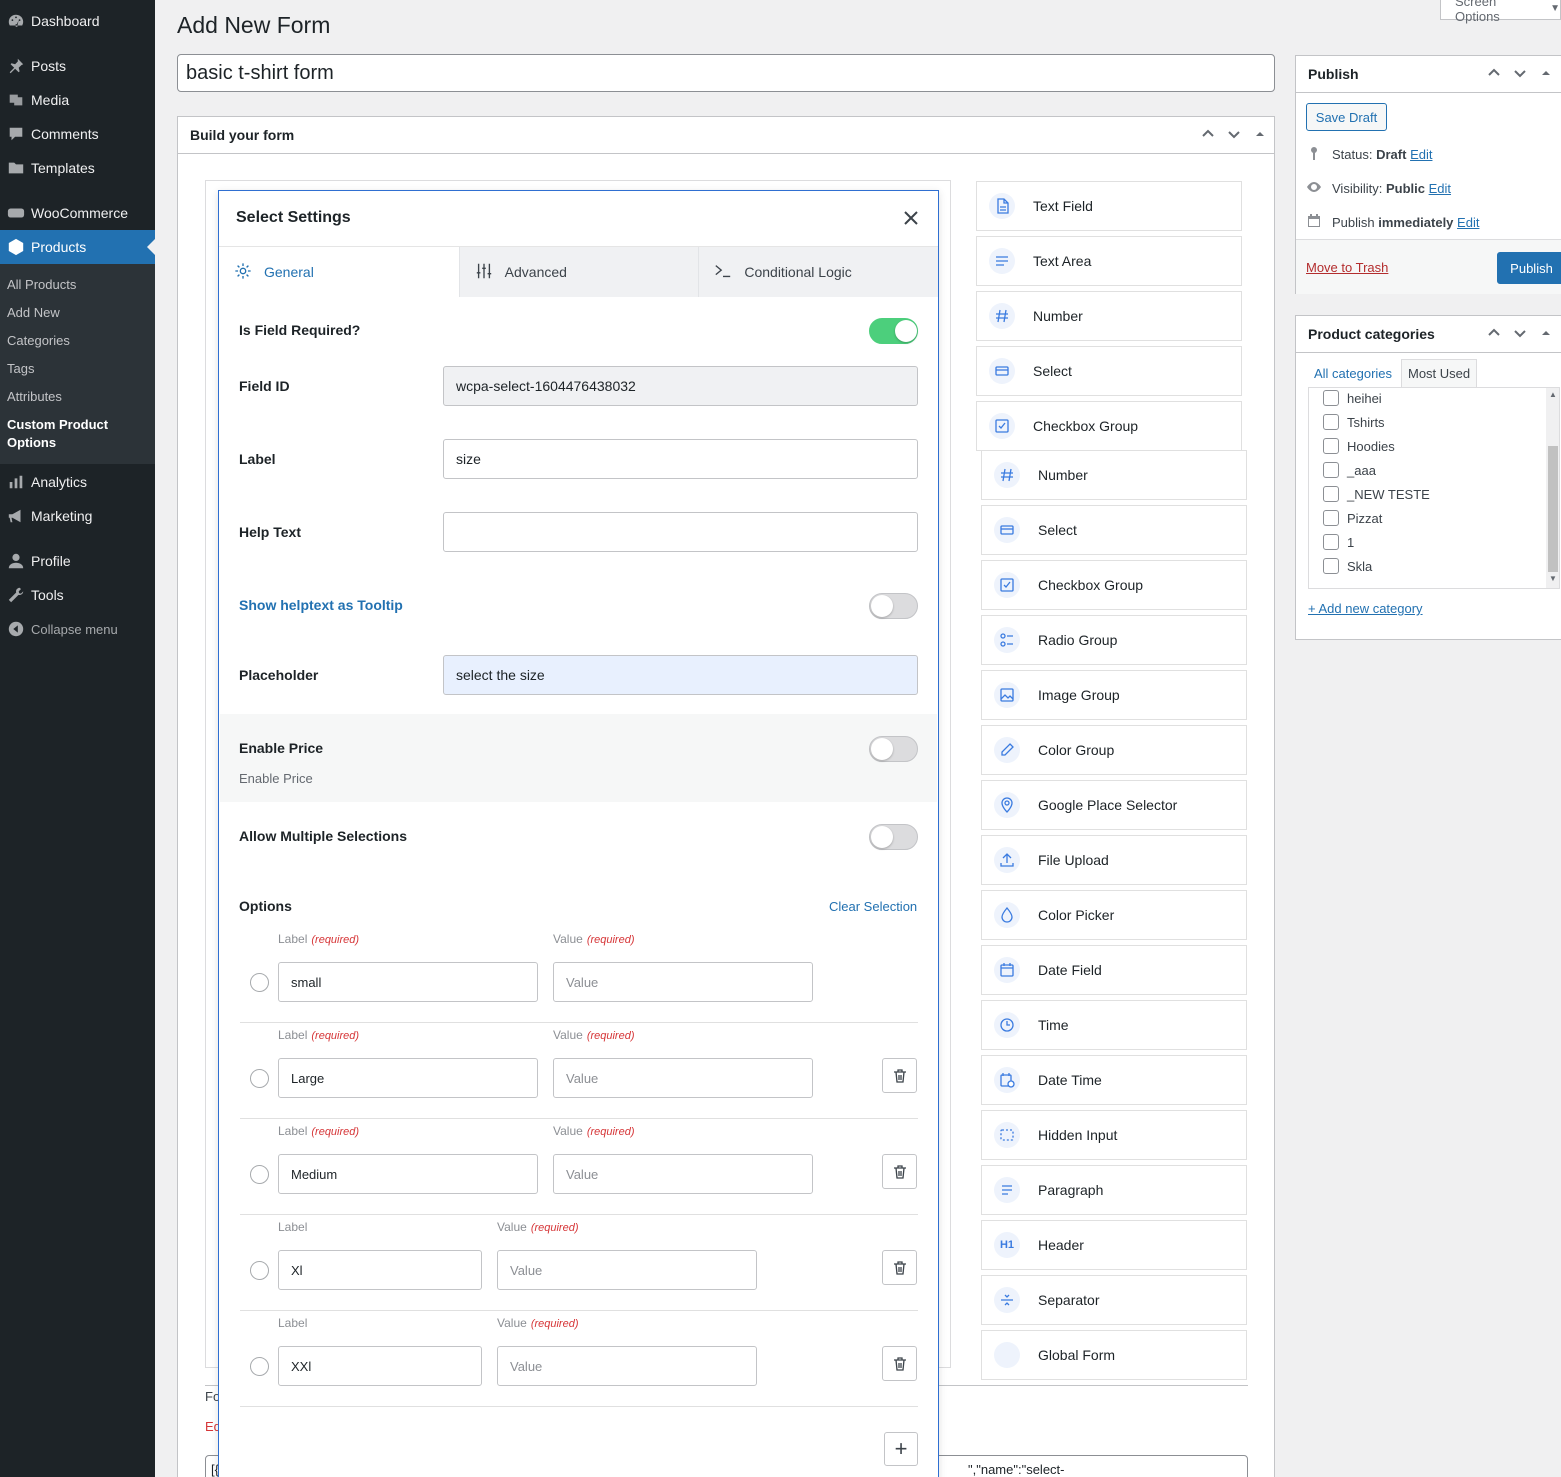  What do you see at coordinates (77, 213) in the screenshot?
I see `menu-woocommerce: WooCommerce` at bounding box center [77, 213].